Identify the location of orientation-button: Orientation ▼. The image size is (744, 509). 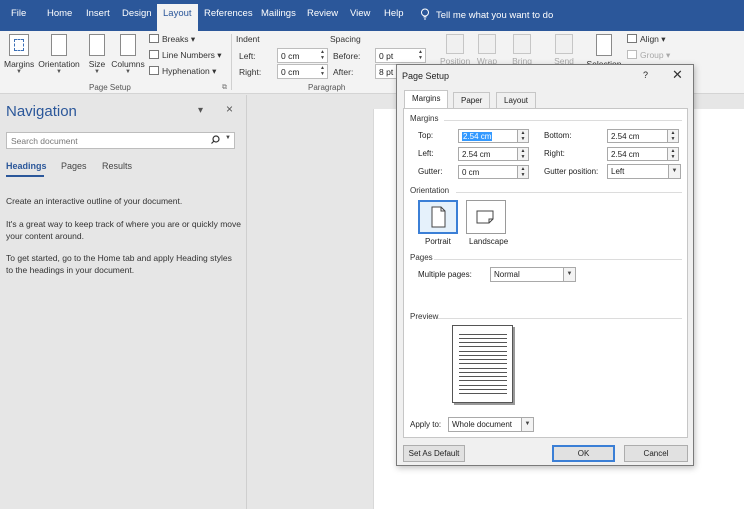
(59, 55).